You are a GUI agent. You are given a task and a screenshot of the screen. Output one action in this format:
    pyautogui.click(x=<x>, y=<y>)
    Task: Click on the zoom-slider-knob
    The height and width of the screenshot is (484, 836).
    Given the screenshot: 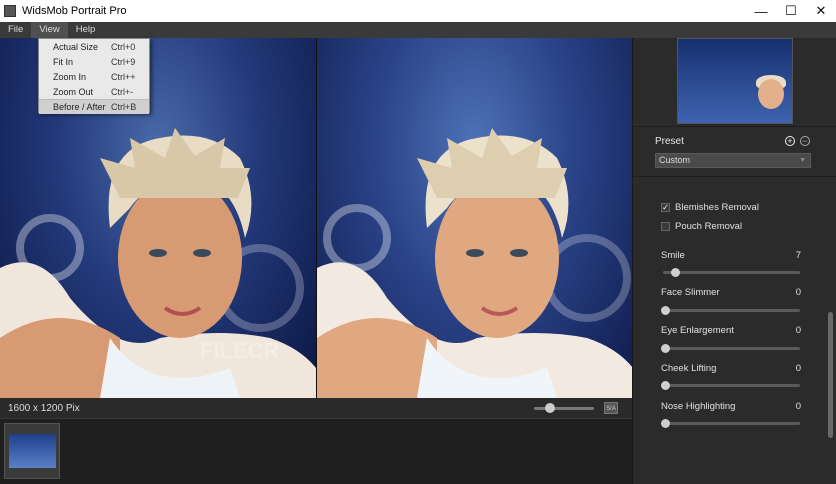 What is the action you would take?
    pyautogui.click(x=550, y=408)
    